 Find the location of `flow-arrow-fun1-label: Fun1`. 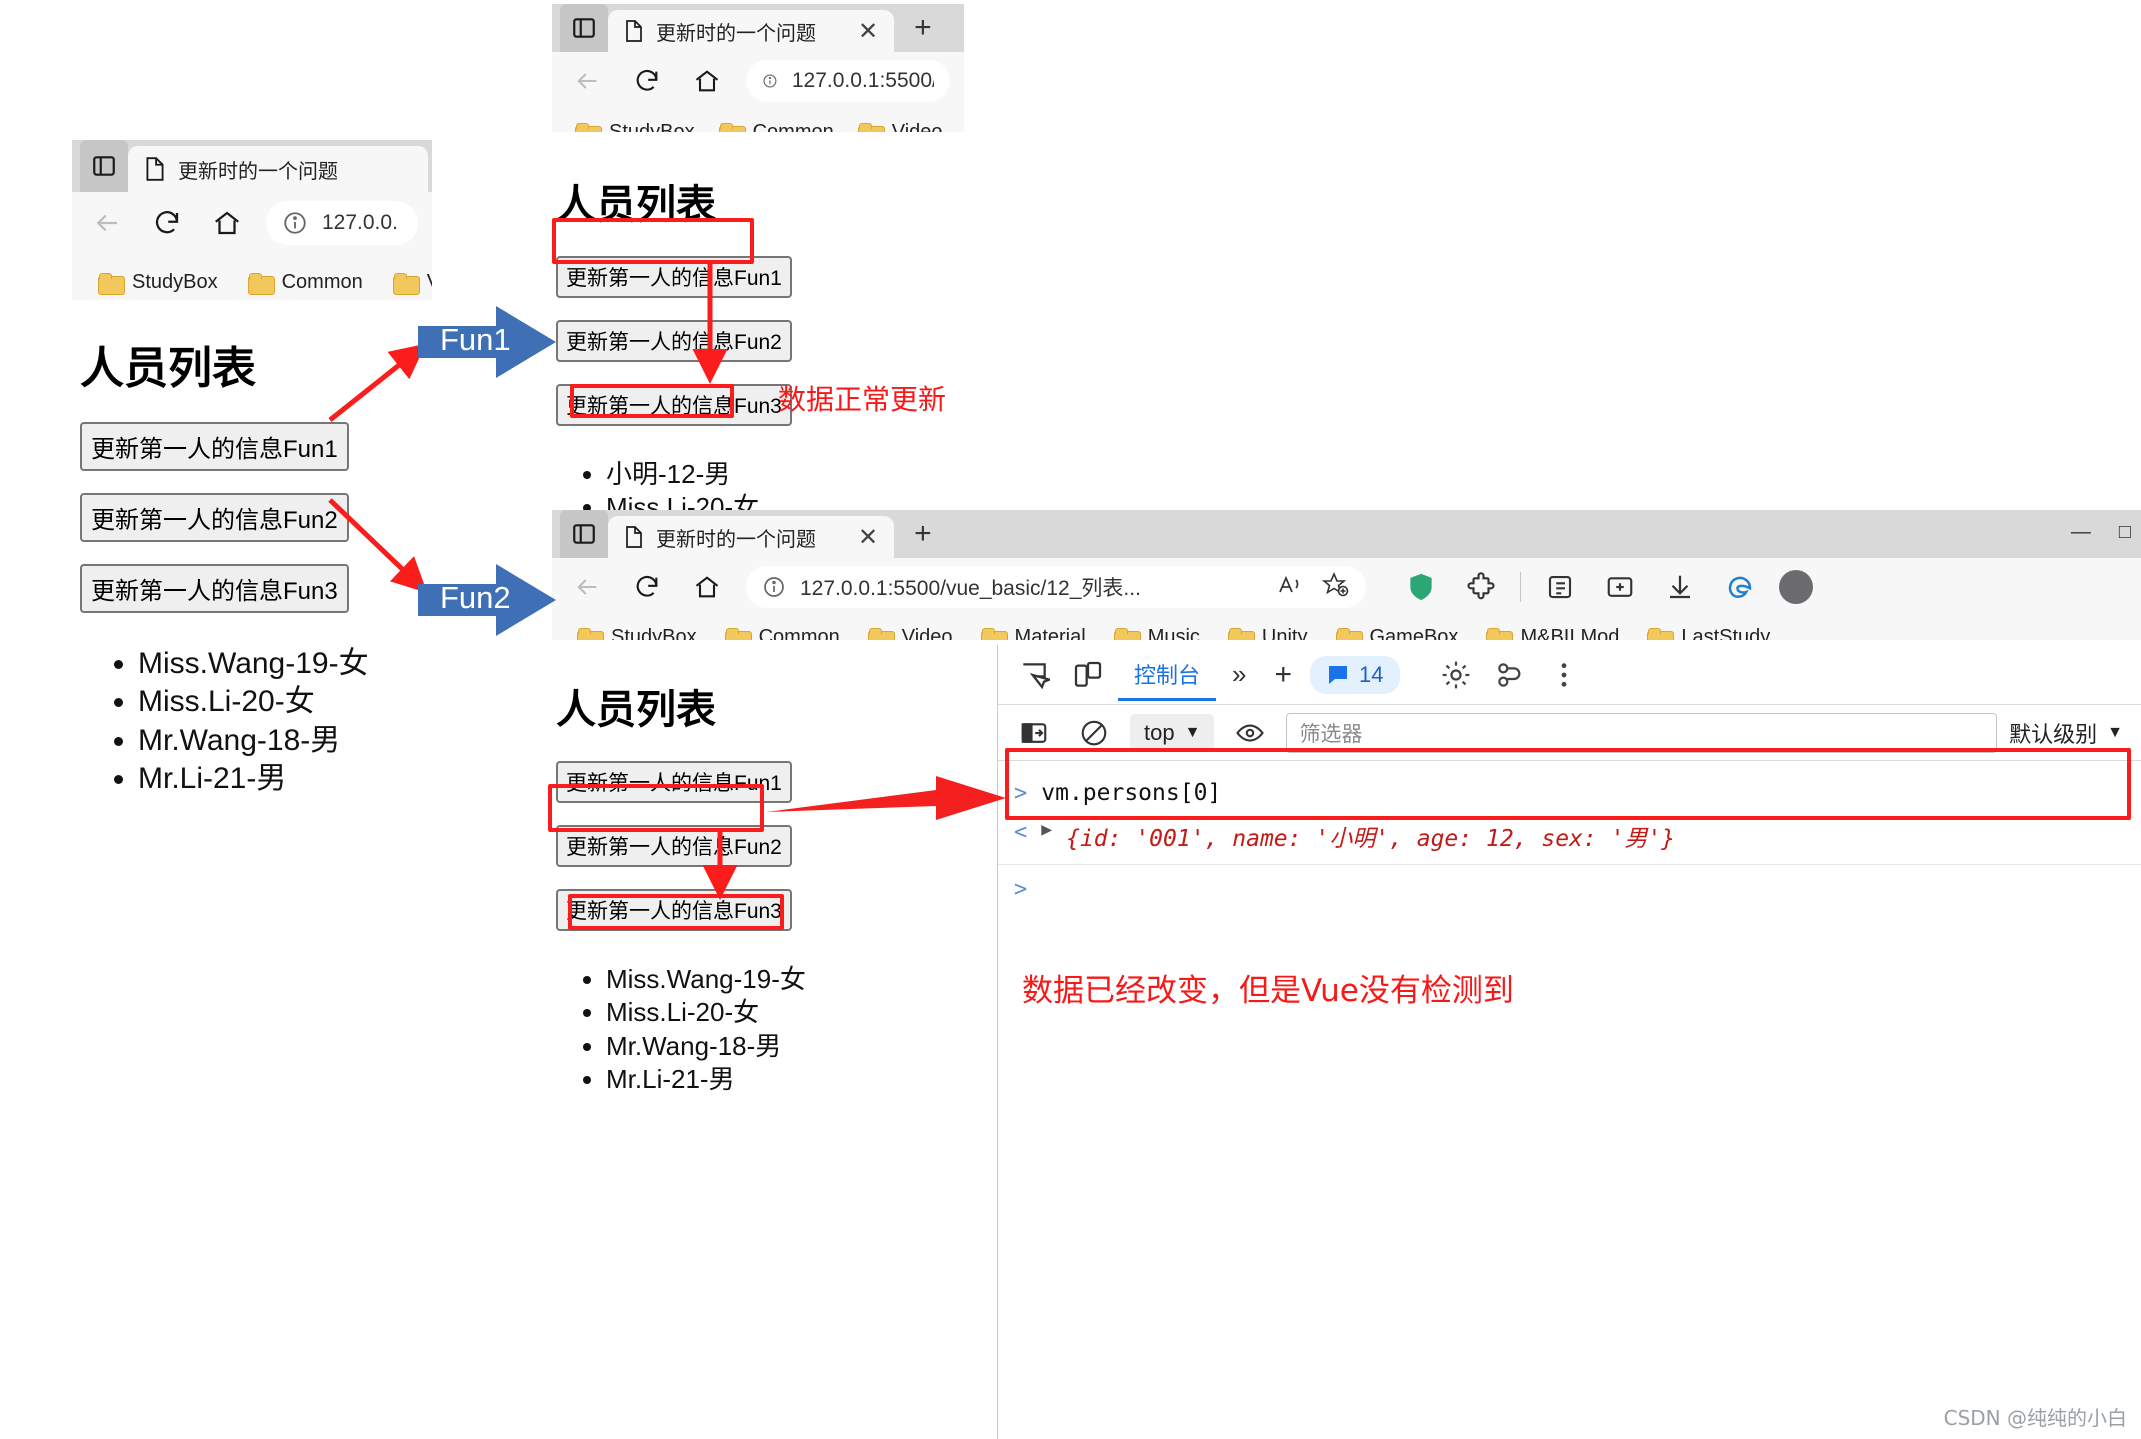

flow-arrow-fun1-label: Fun1 is located at coordinates (475, 339).